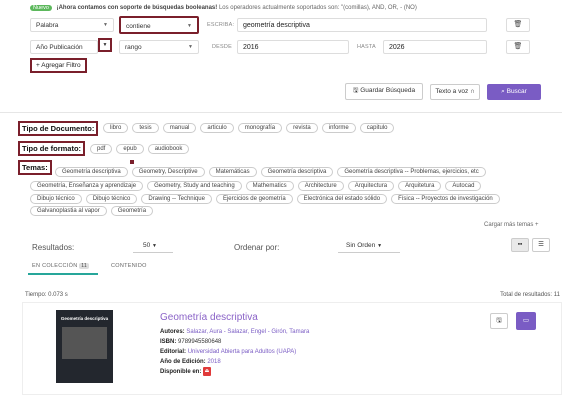  What do you see at coordinates (159, 47) in the screenshot?
I see `operator-select-2: rango ▼` at bounding box center [159, 47].